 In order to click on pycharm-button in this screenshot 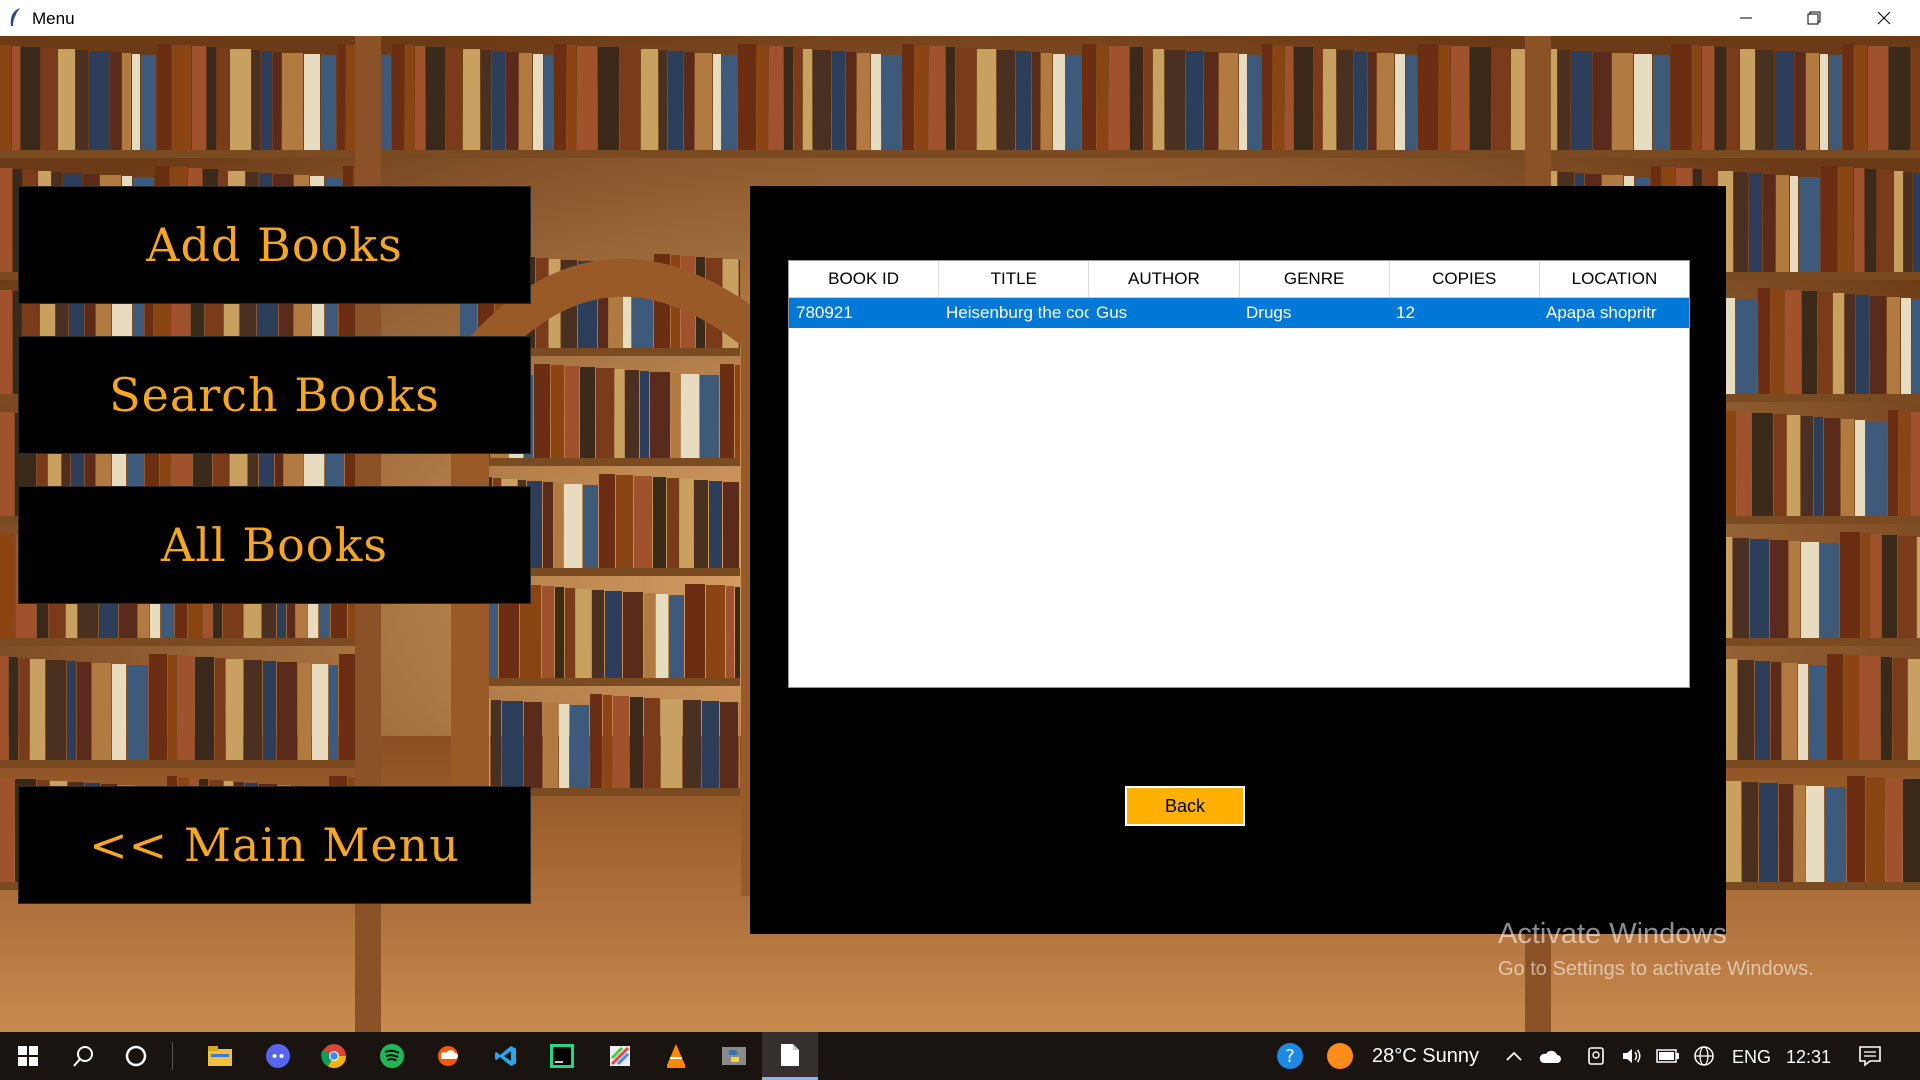, I will do `click(562, 1056)`.